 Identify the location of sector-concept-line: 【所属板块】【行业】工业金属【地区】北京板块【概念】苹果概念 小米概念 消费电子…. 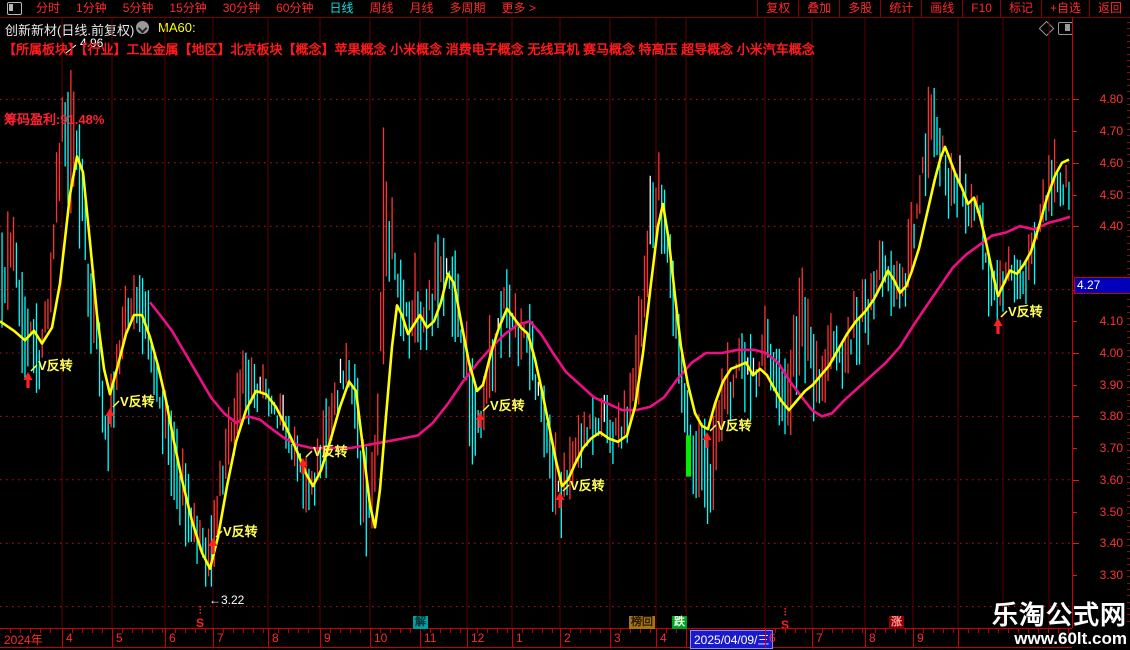
(409, 49).